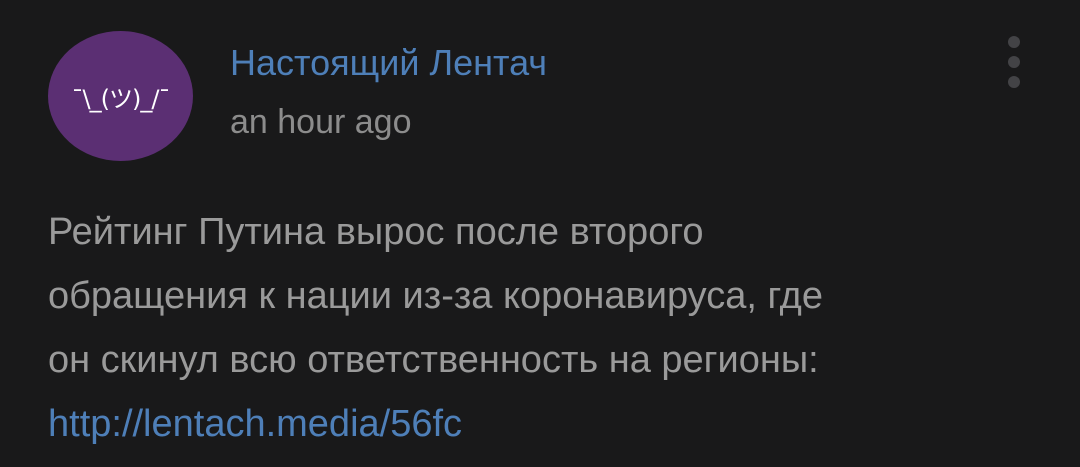 This screenshot has width=1080, height=467. I want to click on post-time: an hour ago, so click(321, 122).